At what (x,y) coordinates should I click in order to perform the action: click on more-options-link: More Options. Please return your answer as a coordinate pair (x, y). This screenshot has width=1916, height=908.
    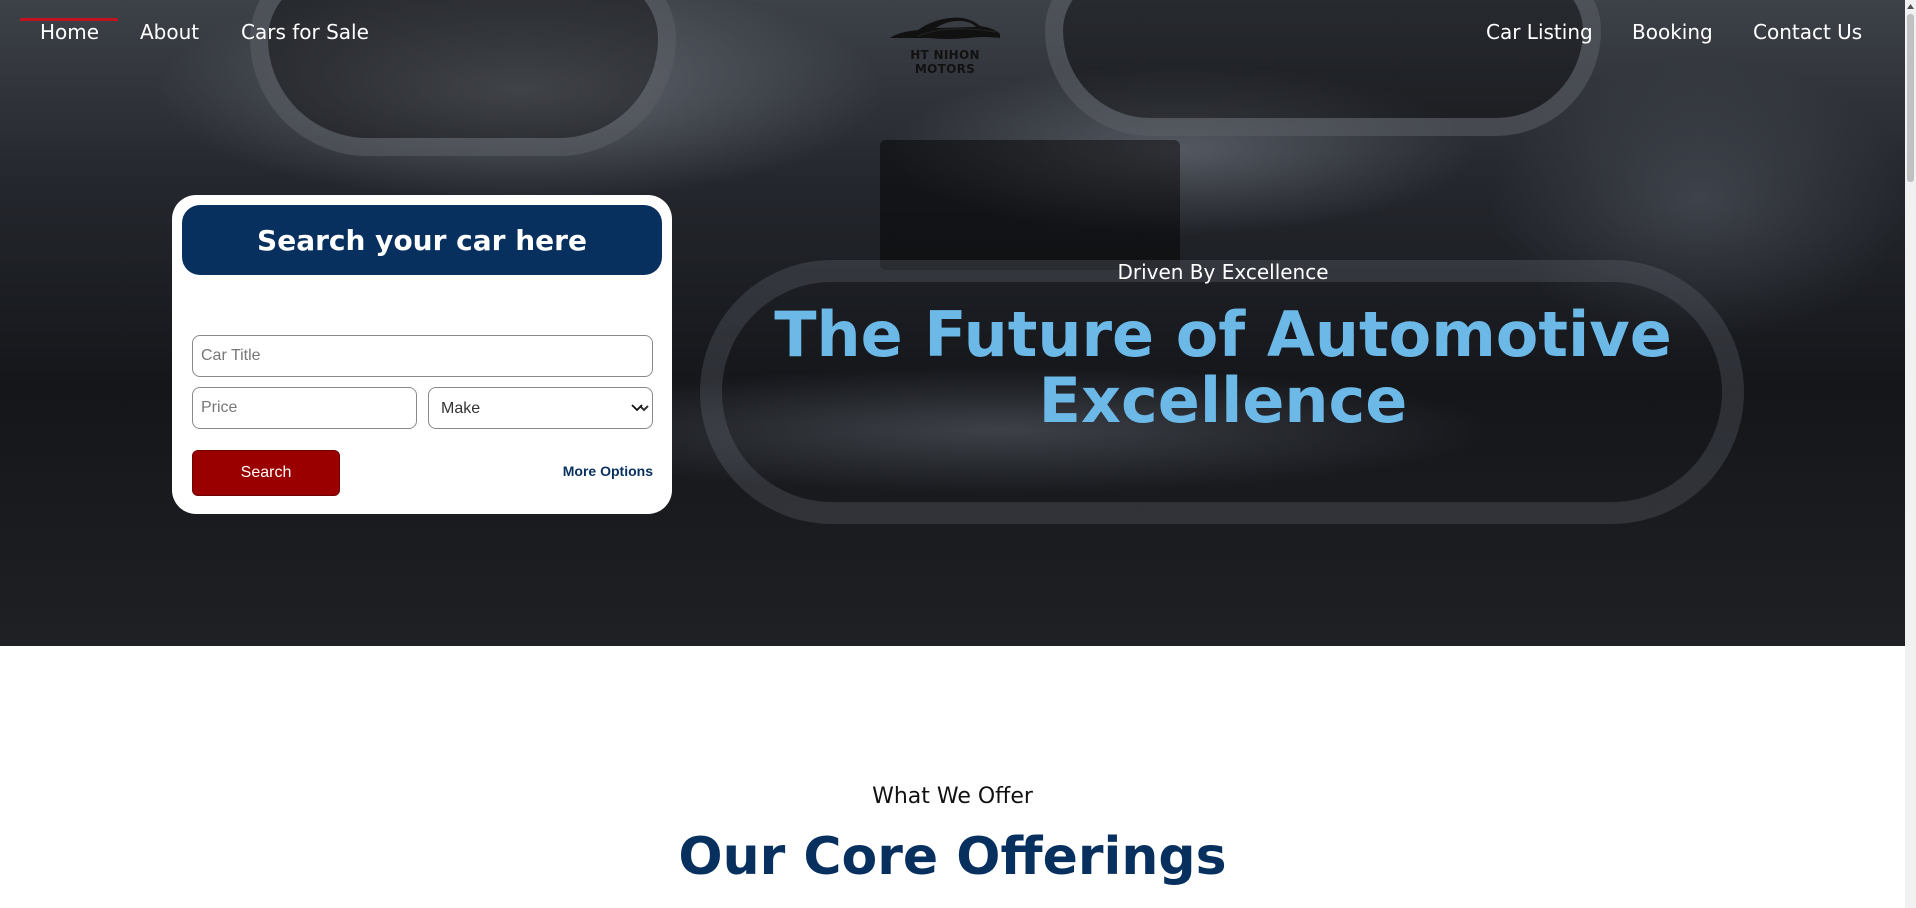
    Looking at the image, I should click on (608, 471).